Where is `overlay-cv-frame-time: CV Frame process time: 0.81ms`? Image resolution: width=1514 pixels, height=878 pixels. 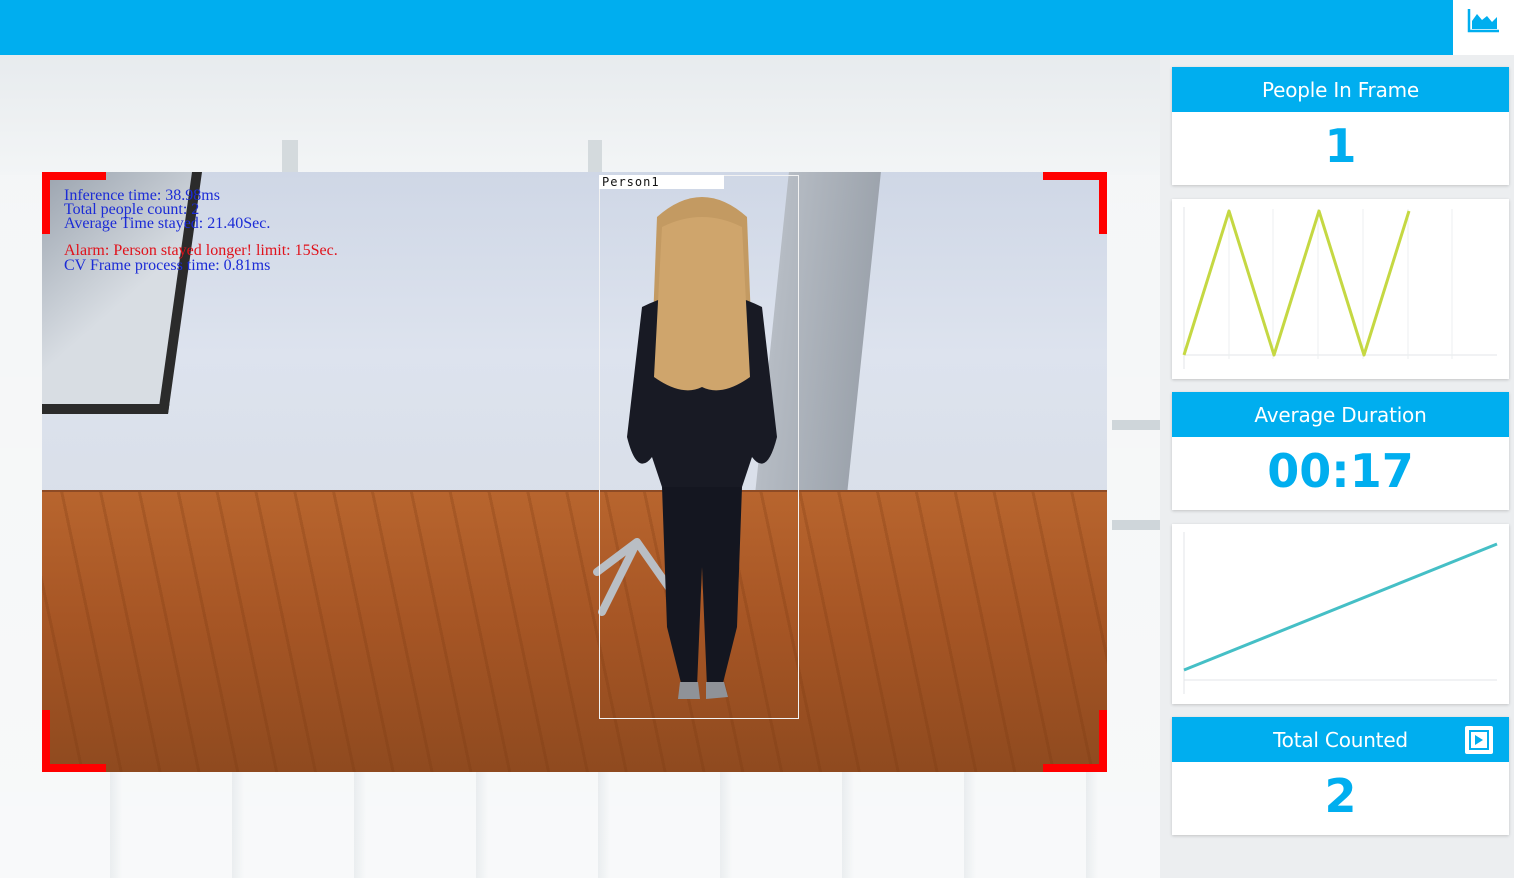 overlay-cv-frame-time: CV Frame process time: 0.81ms is located at coordinates (167, 265).